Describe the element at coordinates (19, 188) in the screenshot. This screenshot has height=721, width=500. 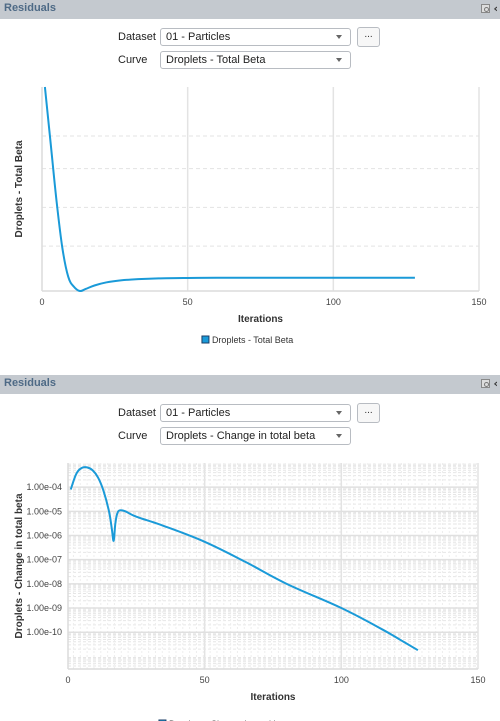
I see `y-axis-label: Droplets - Total Beta` at that location.